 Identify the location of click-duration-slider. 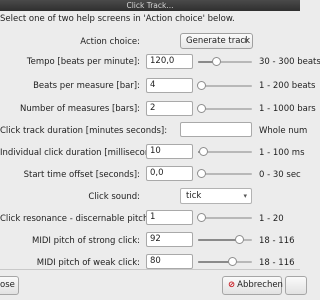
(225, 151).